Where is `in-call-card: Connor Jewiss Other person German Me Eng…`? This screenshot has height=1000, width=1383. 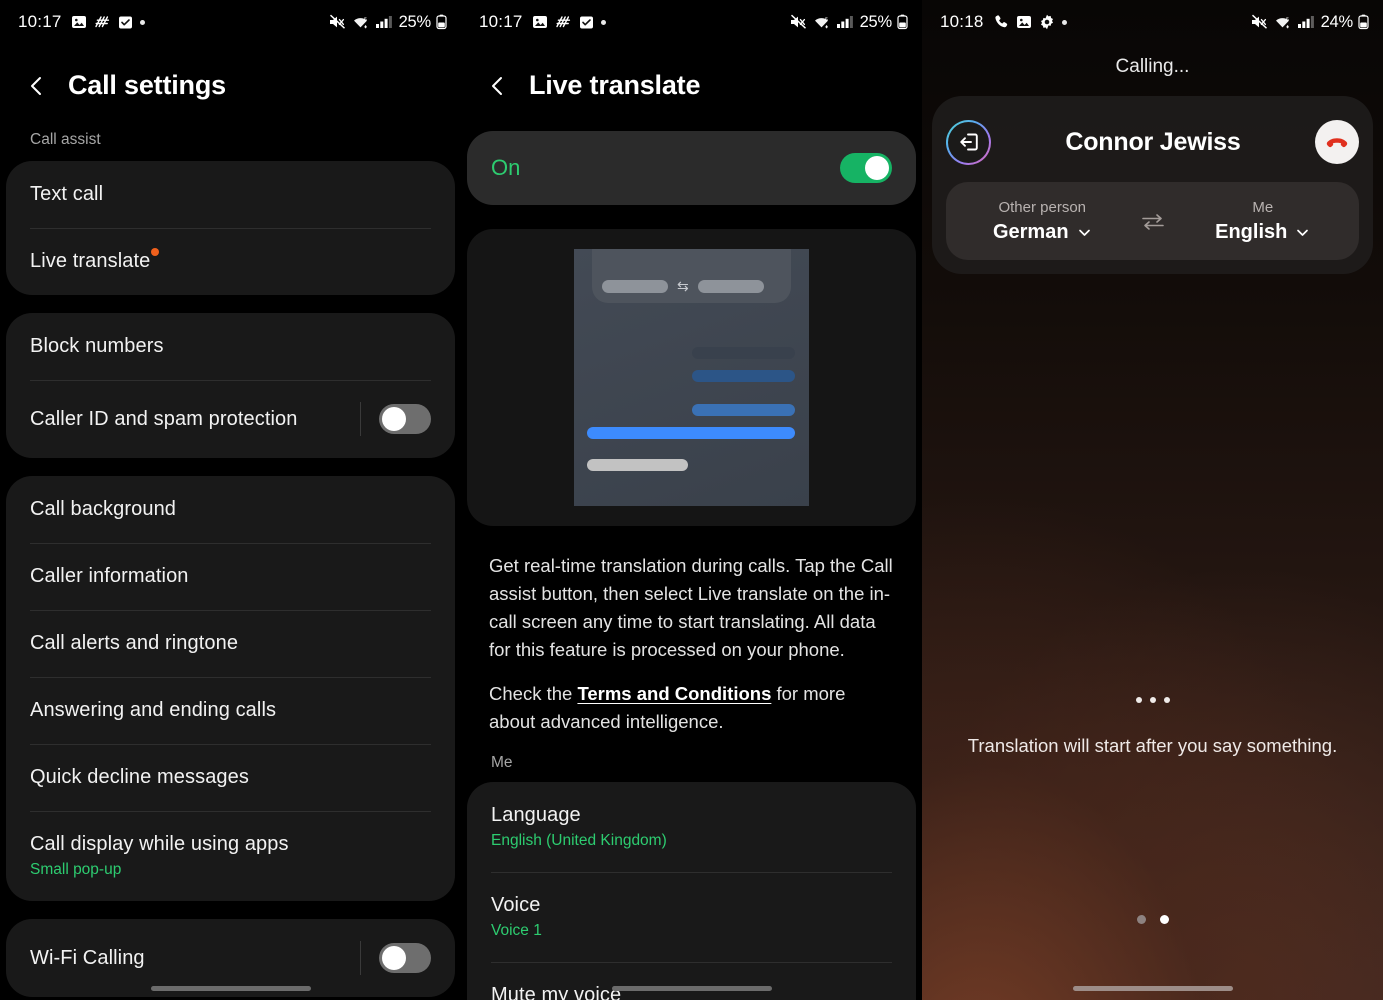 in-call-card: Connor Jewiss Other person German Me Eng… is located at coordinates (1152, 185).